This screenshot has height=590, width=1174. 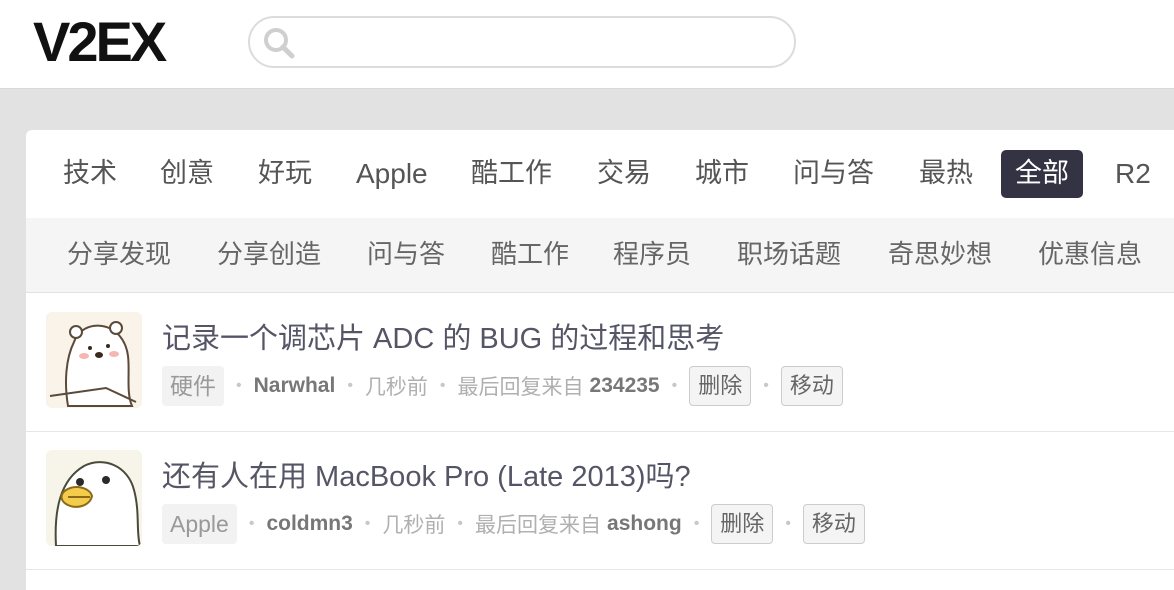 What do you see at coordinates (940, 255) in the screenshot?
I see `subtab-ideas: 奇思妙想` at bounding box center [940, 255].